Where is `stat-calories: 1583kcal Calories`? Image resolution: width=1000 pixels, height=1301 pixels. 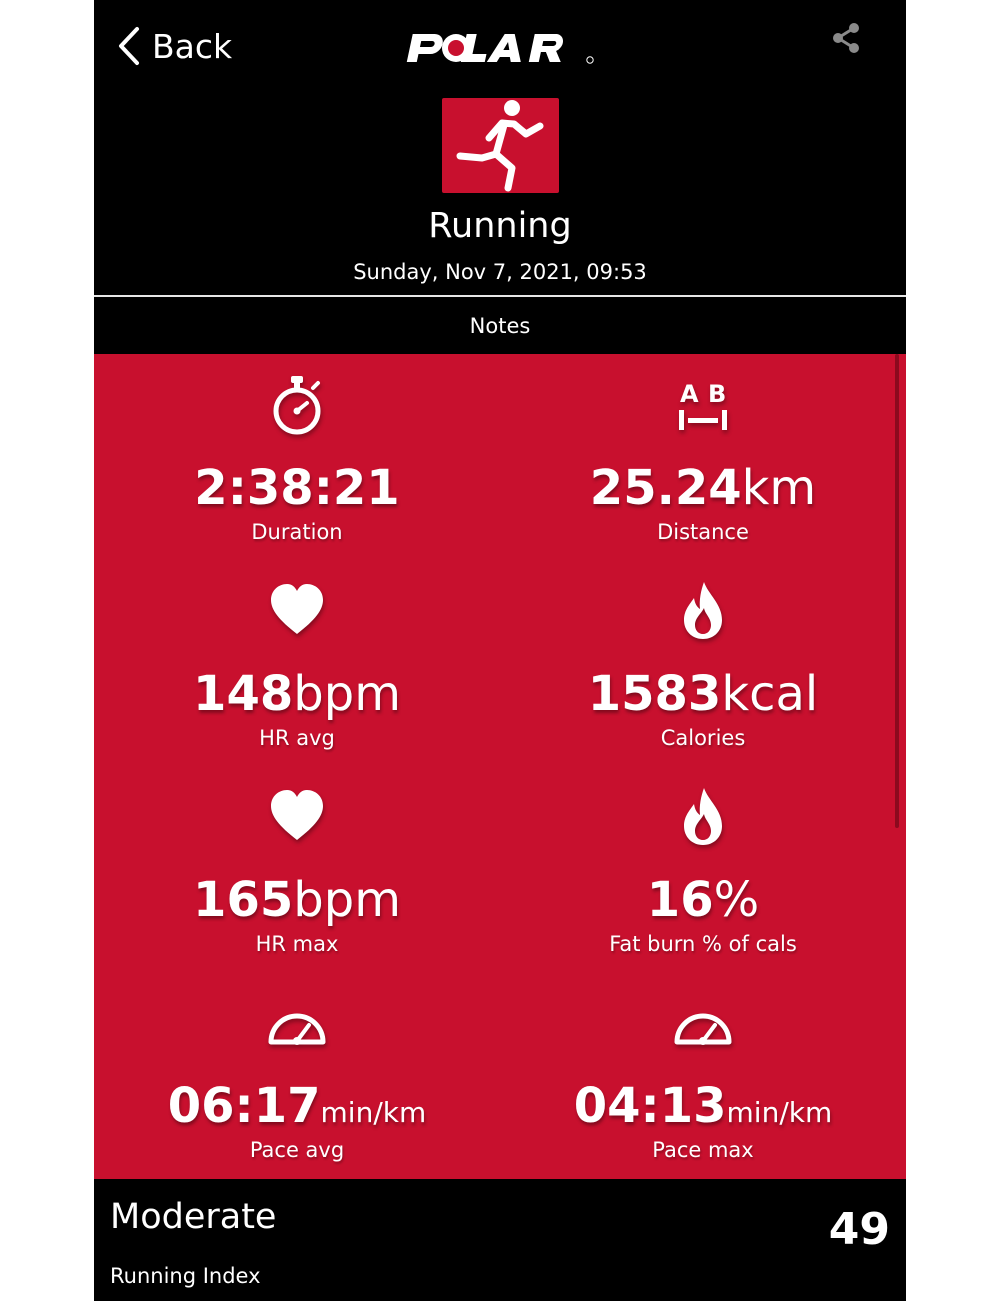 stat-calories: 1583kcal Calories is located at coordinates (703, 663).